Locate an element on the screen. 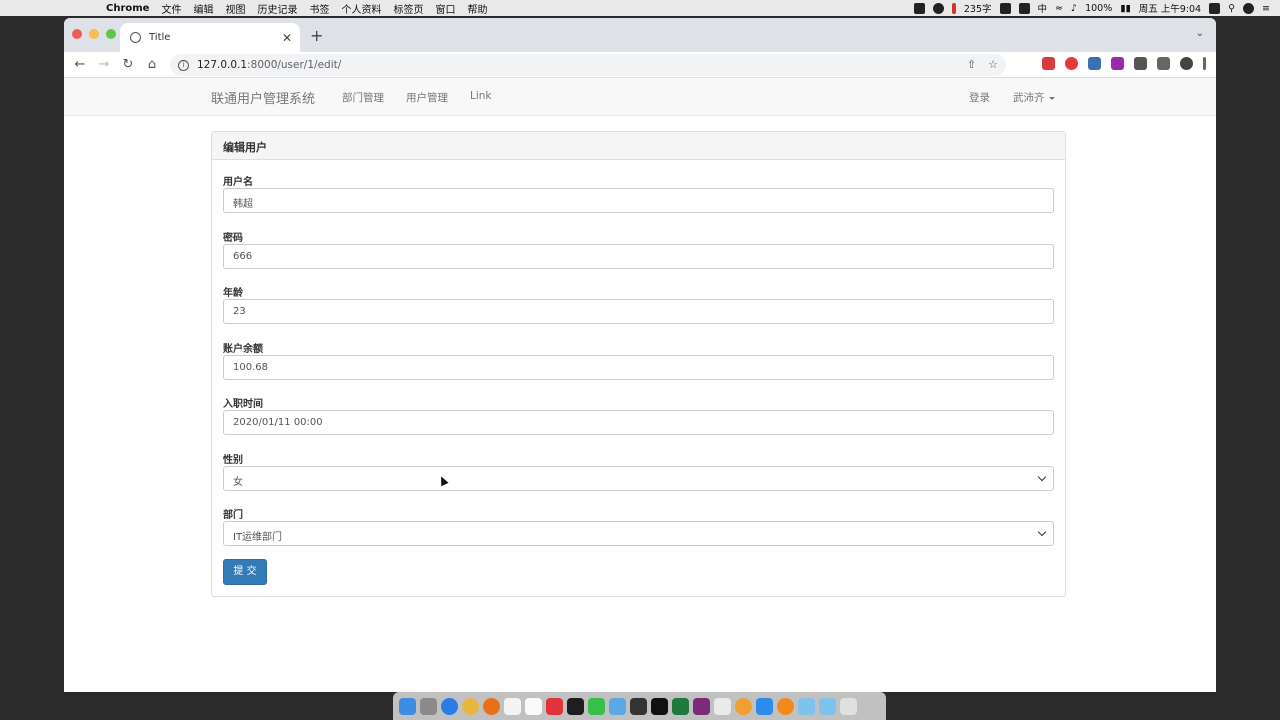  dock-firefox-icon is located at coordinates (491, 706).